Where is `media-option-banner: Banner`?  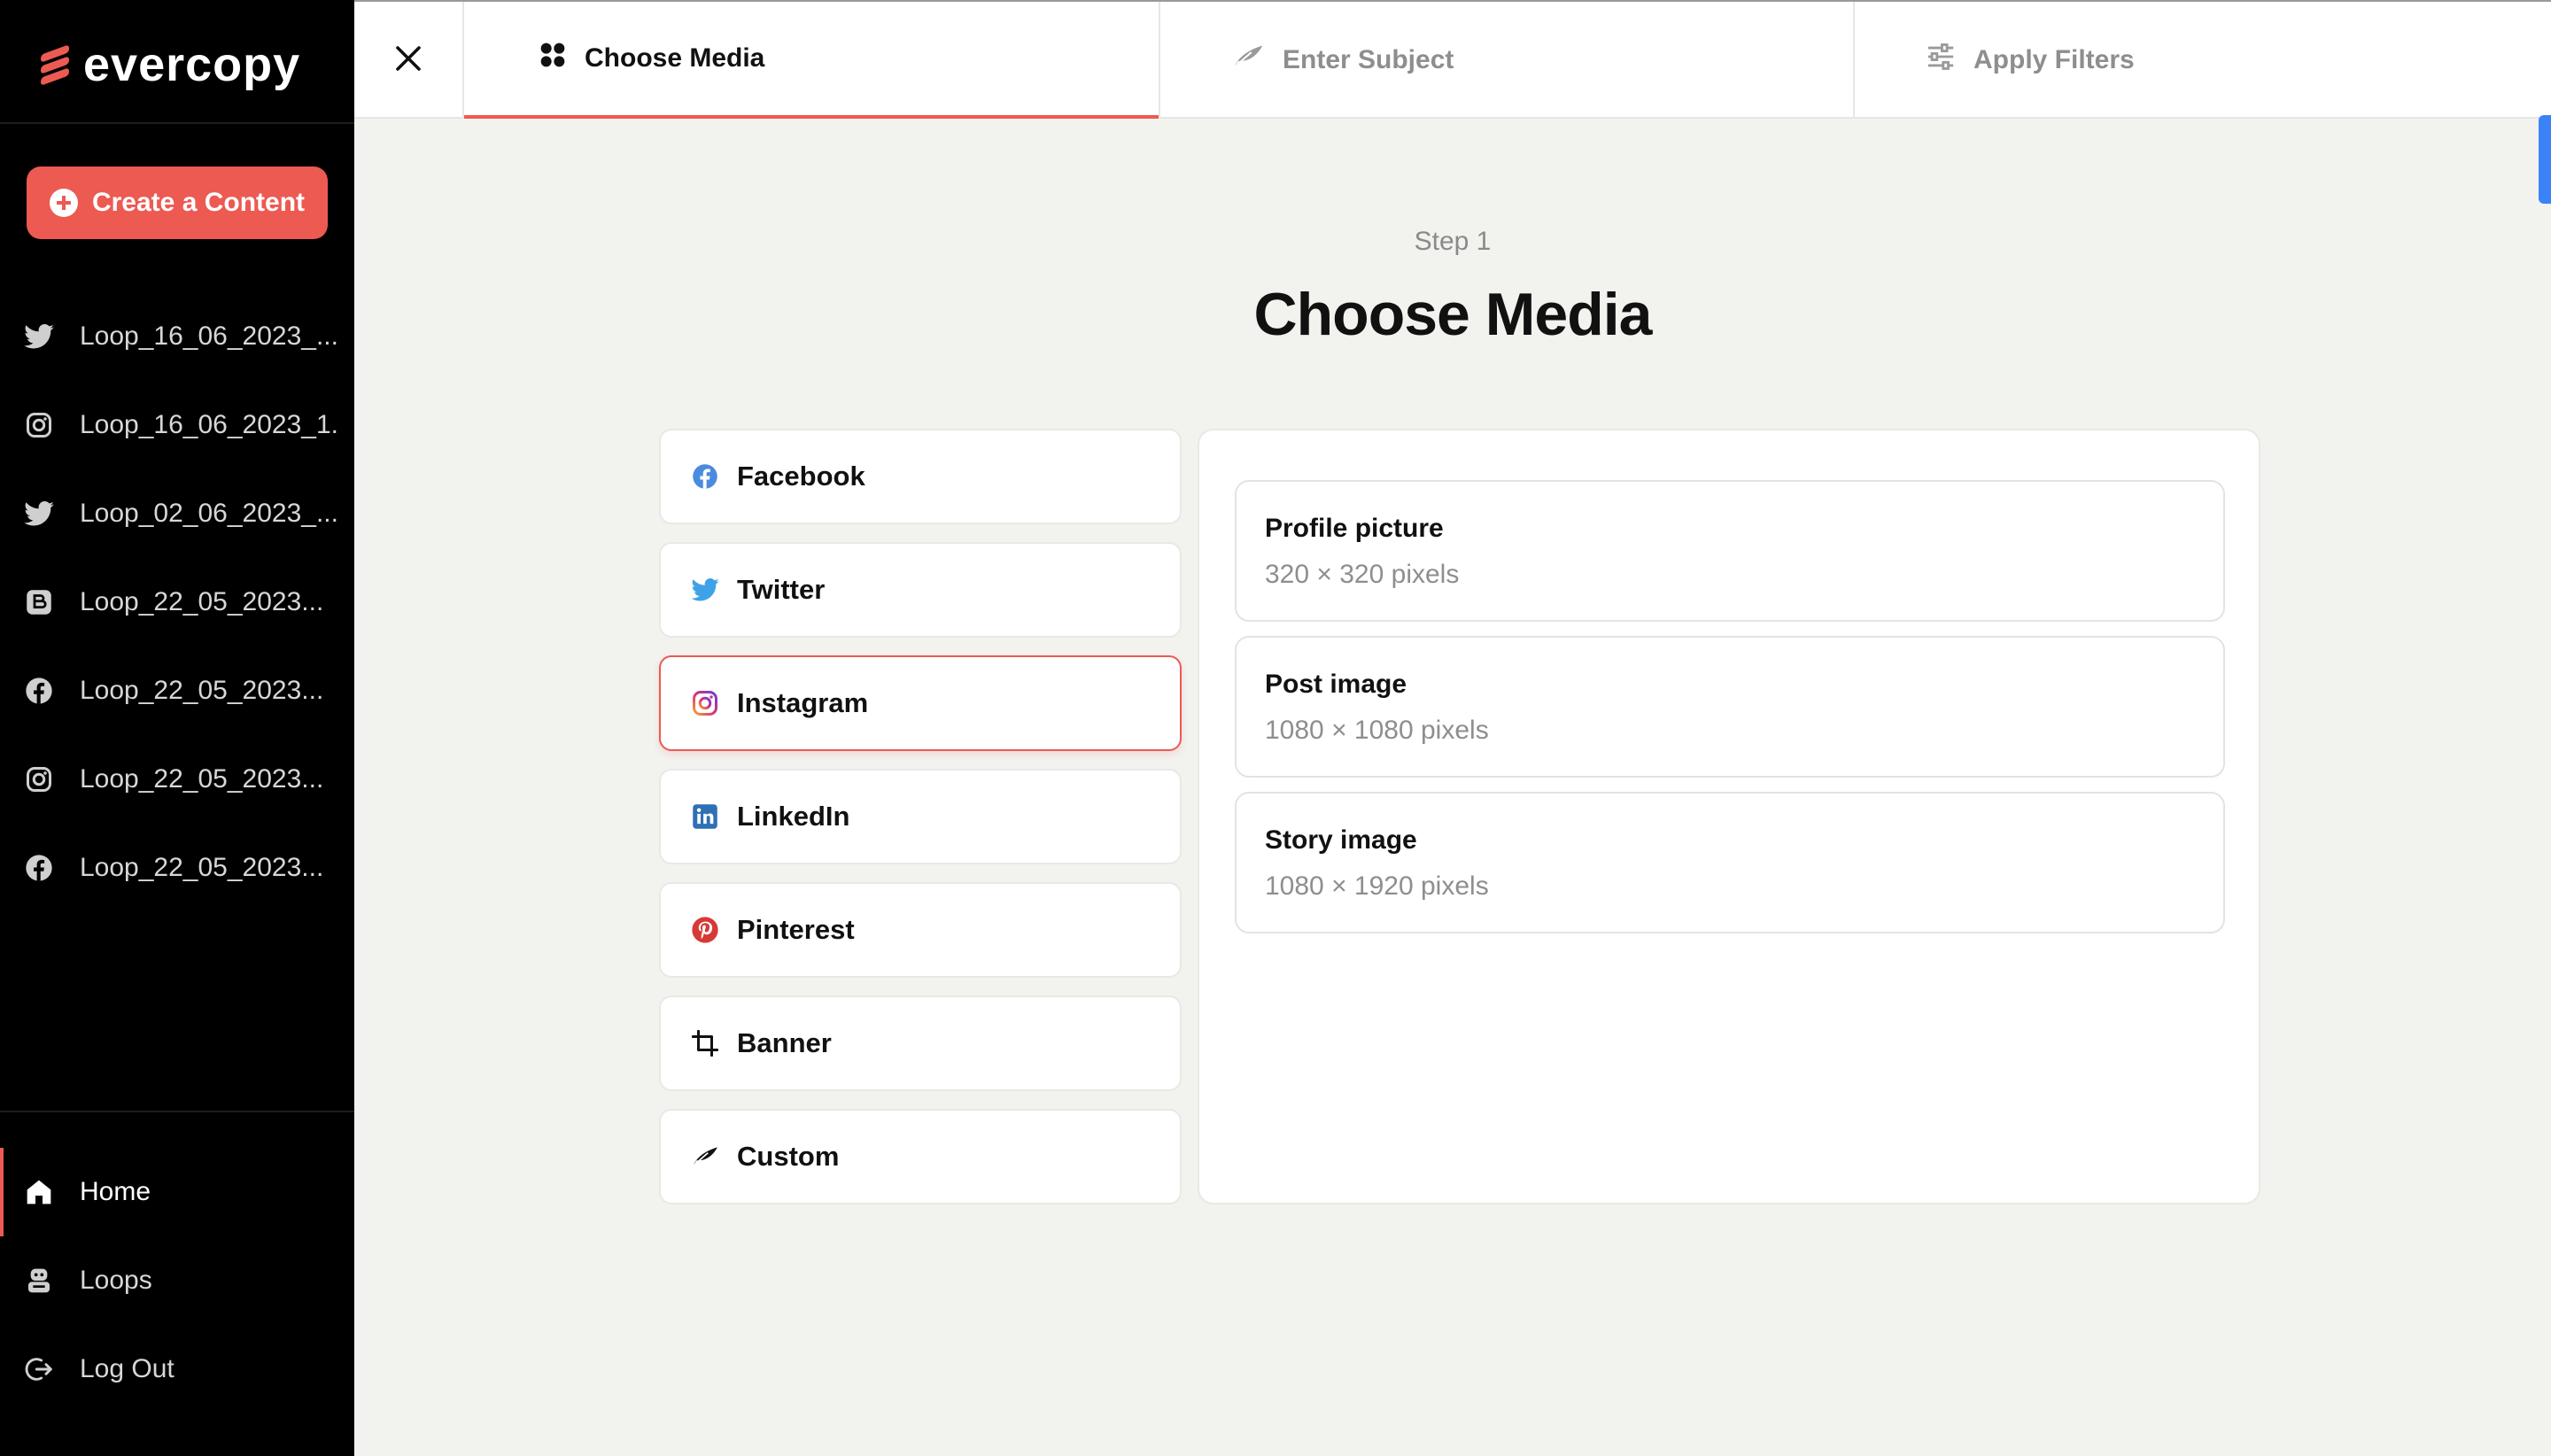
media-option-banner: Banner is located at coordinates (920, 1043).